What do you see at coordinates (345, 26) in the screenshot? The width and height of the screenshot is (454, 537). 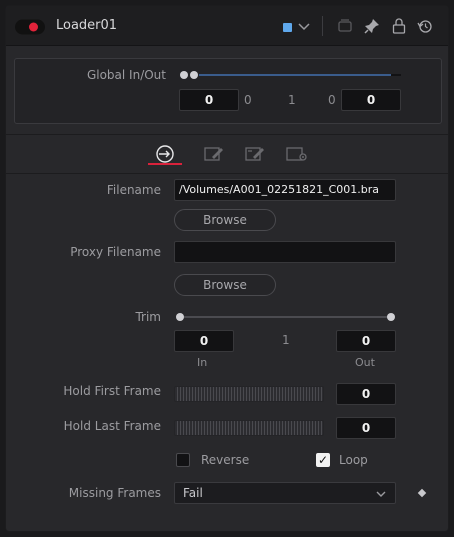 I see `version-icon` at bounding box center [345, 26].